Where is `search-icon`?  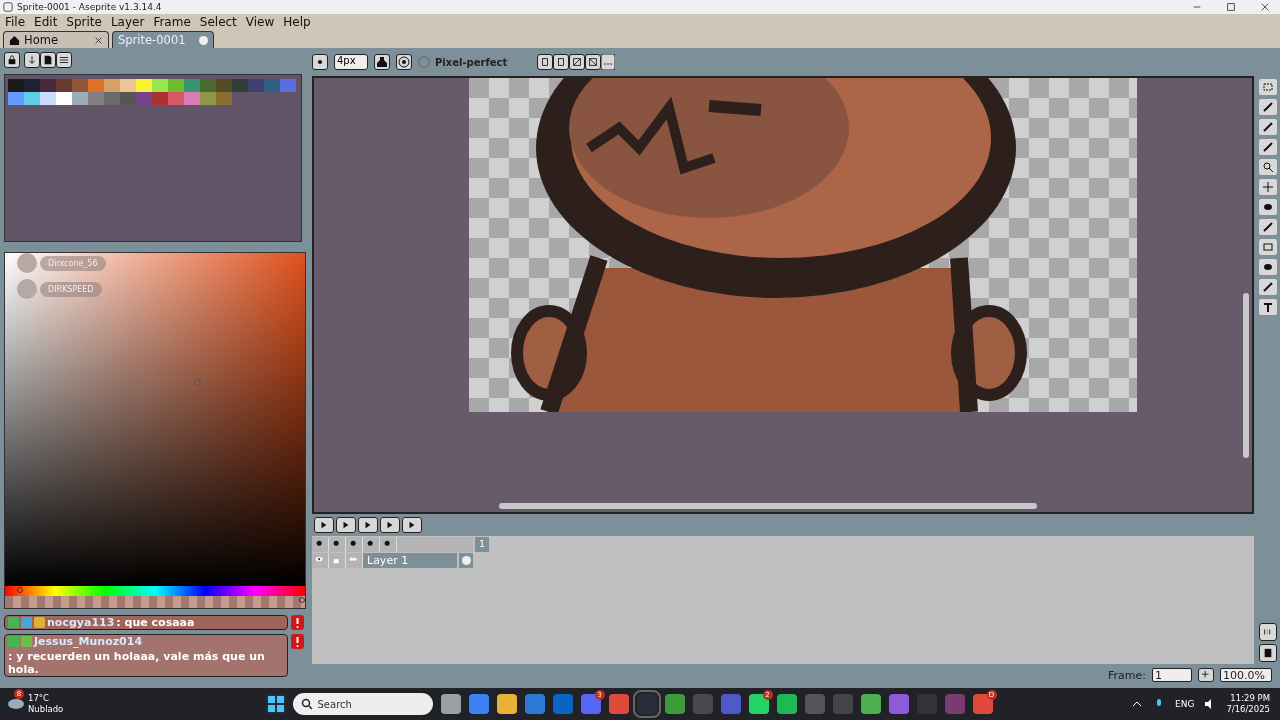
search-icon is located at coordinates (306, 704).